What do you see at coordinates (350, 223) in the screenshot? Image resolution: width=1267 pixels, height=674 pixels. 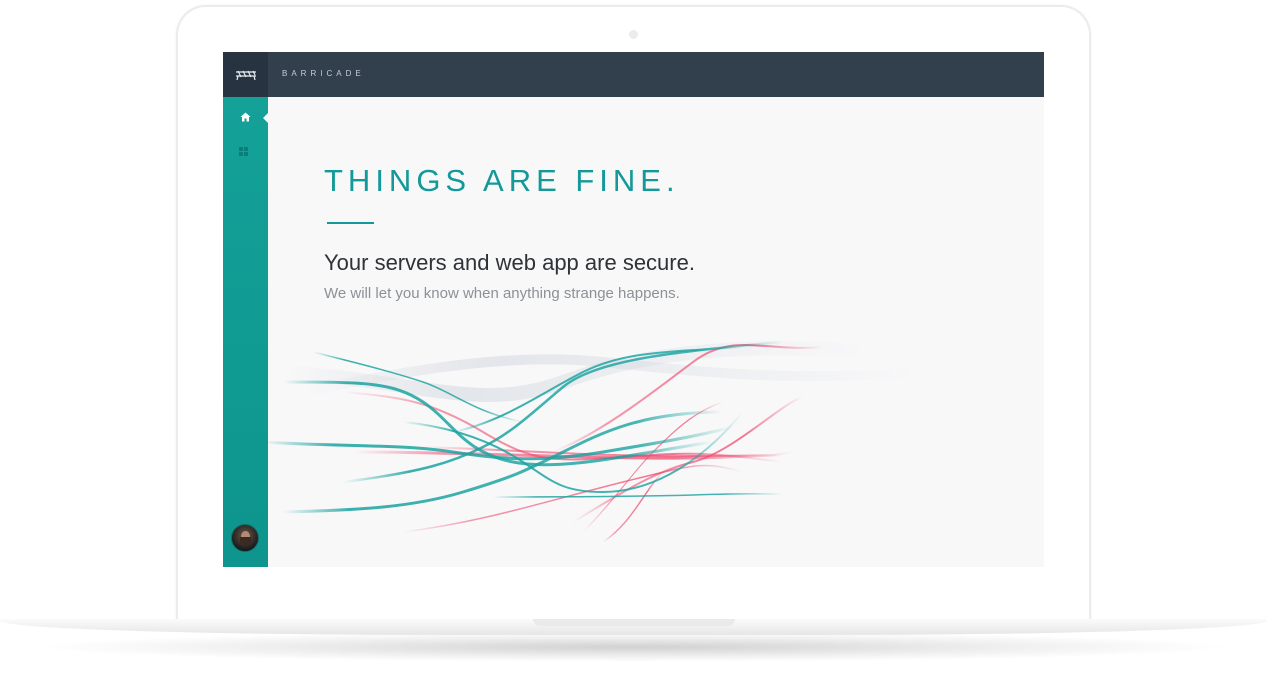 I see `headline-divider` at bounding box center [350, 223].